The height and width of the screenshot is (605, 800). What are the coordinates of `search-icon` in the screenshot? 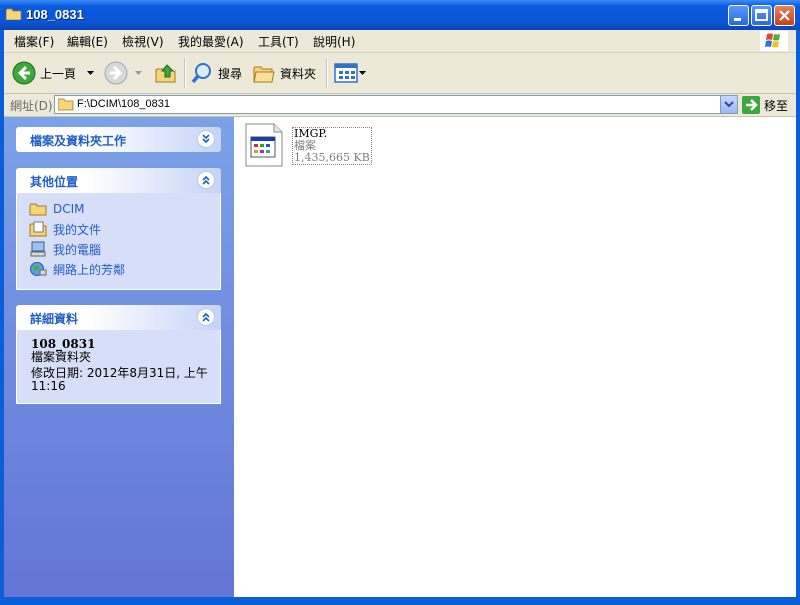 It's located at (201, 73).